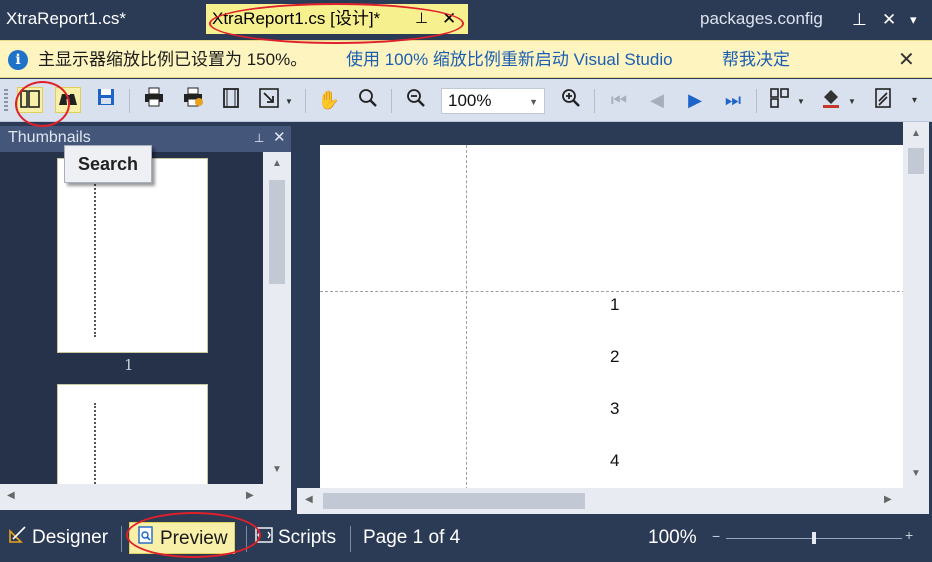 The height and width of the screenshot is (562, 932). What do you see at coordinates (70, 537) in the screenshot?
I see `designer-label: Designer` at bounding box center [70, 537].